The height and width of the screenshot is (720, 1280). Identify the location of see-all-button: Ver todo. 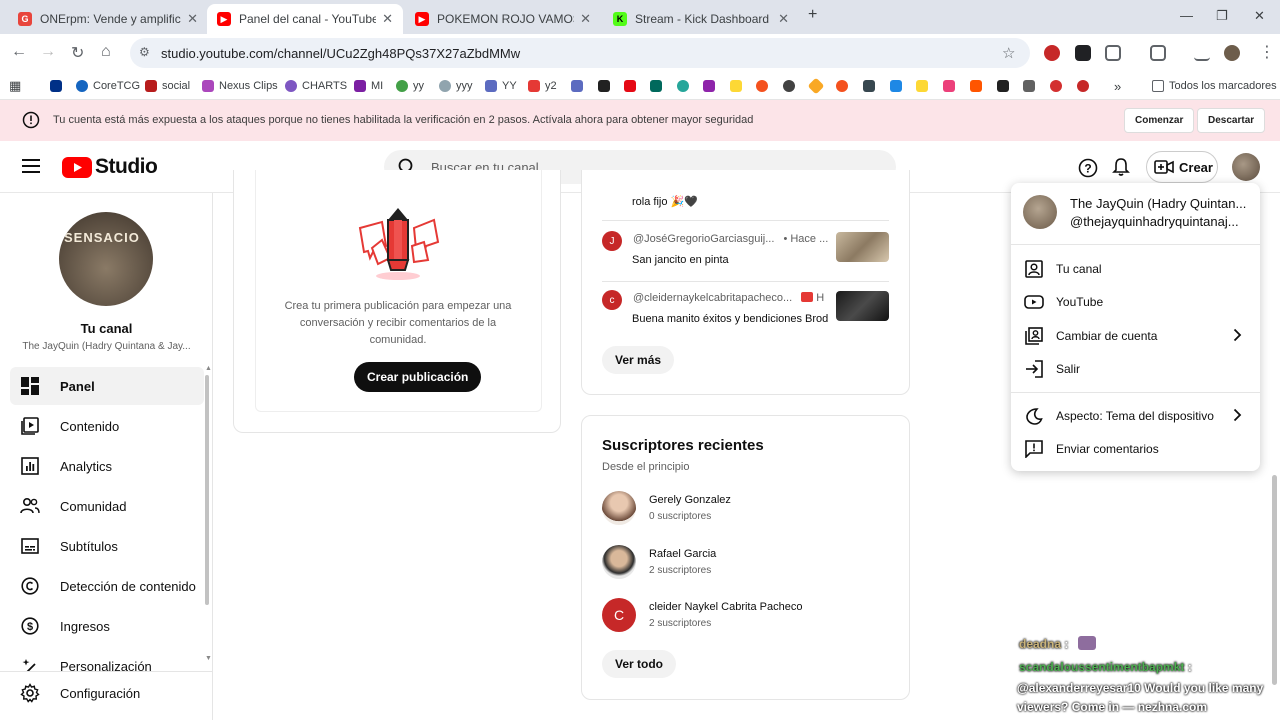
(639, 664).